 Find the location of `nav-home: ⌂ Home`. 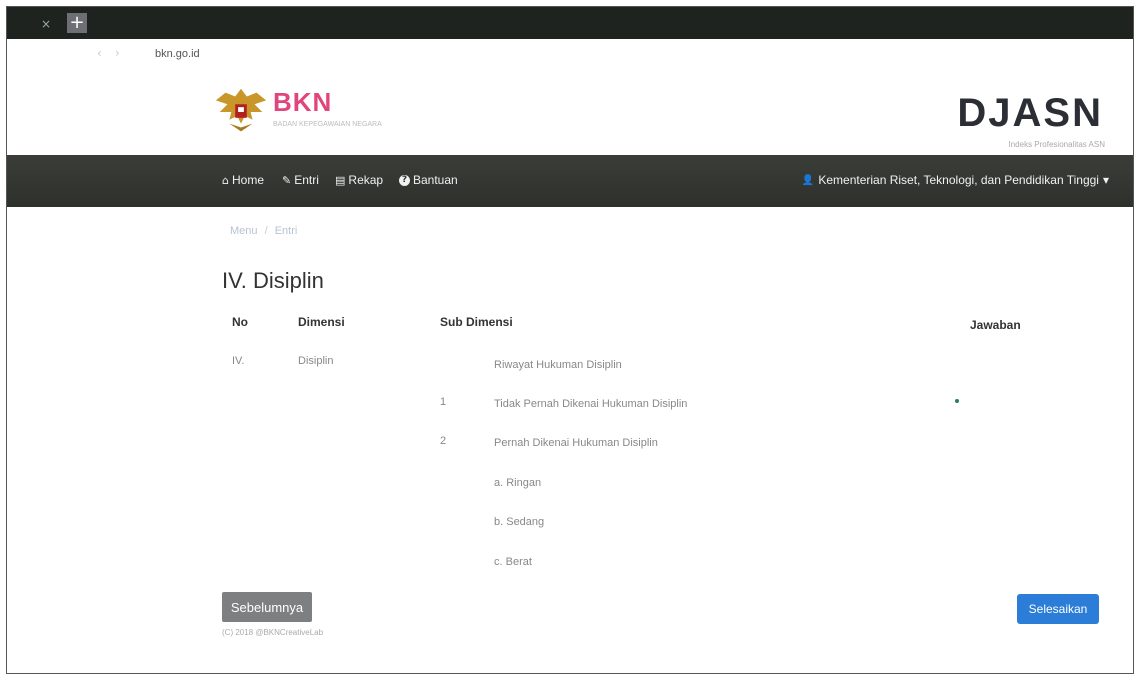

nav-home: ⌂ Home is located at coordinates (243, 180).